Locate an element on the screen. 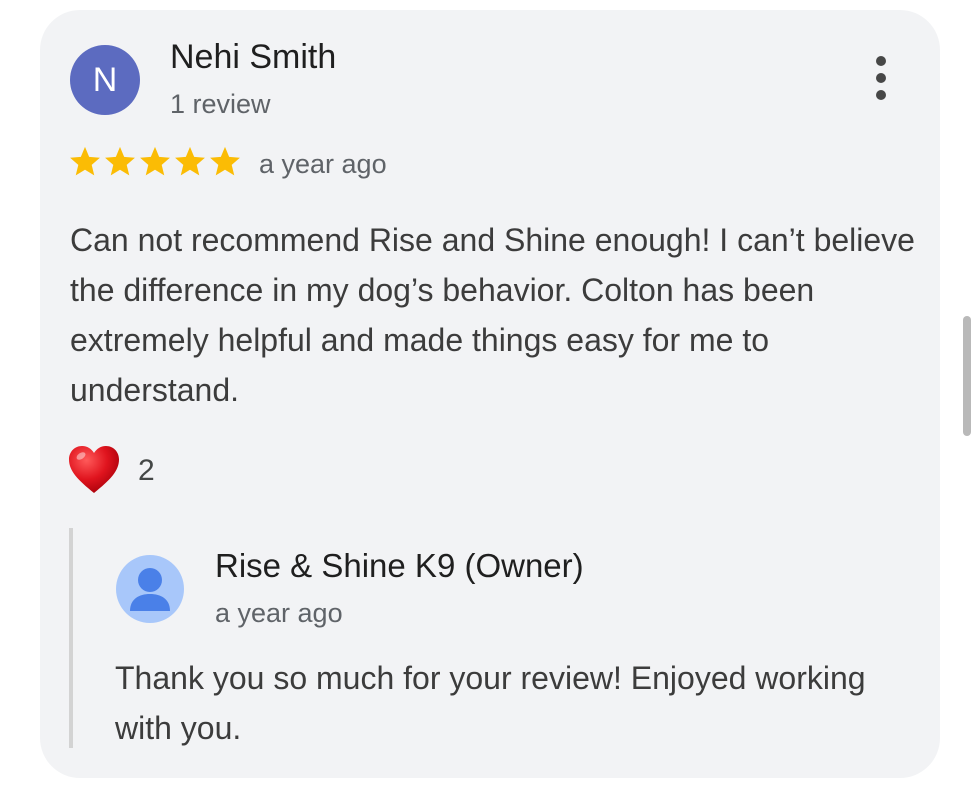 This screenshot has height=794, width=980. scrollbar-thumb is located at coordinates (967, 376).